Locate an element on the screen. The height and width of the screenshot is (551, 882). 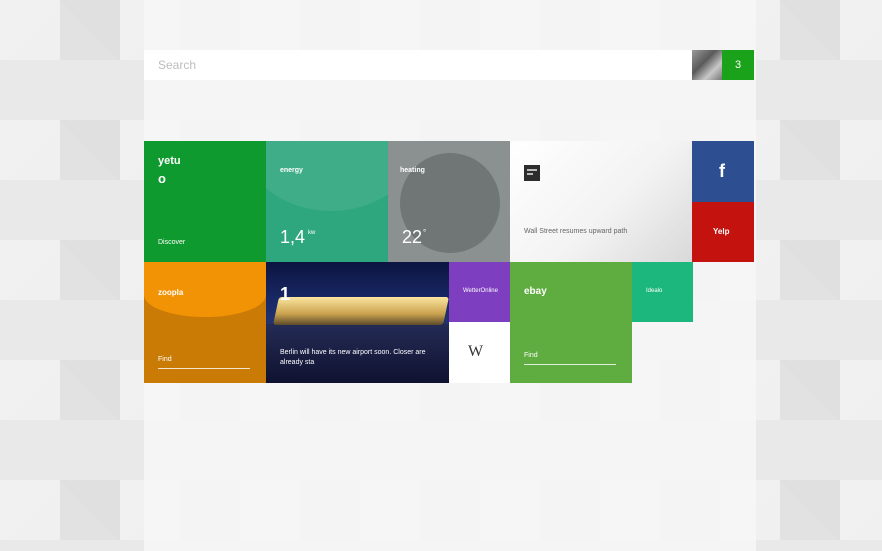
airport-building-image is located at coordinates (361, 311).